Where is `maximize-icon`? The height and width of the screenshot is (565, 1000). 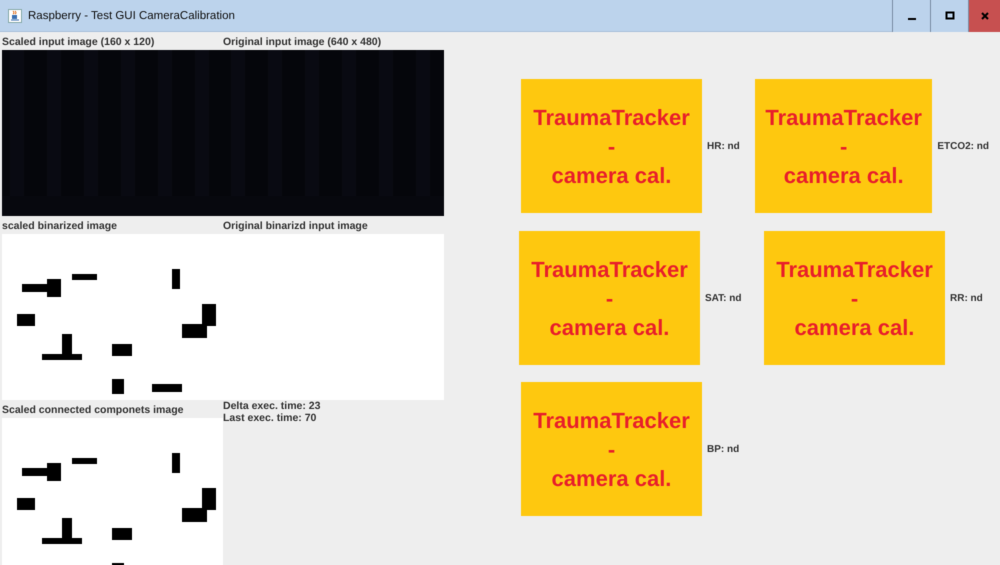
maximize-icon is located at coordinates (949, 15).